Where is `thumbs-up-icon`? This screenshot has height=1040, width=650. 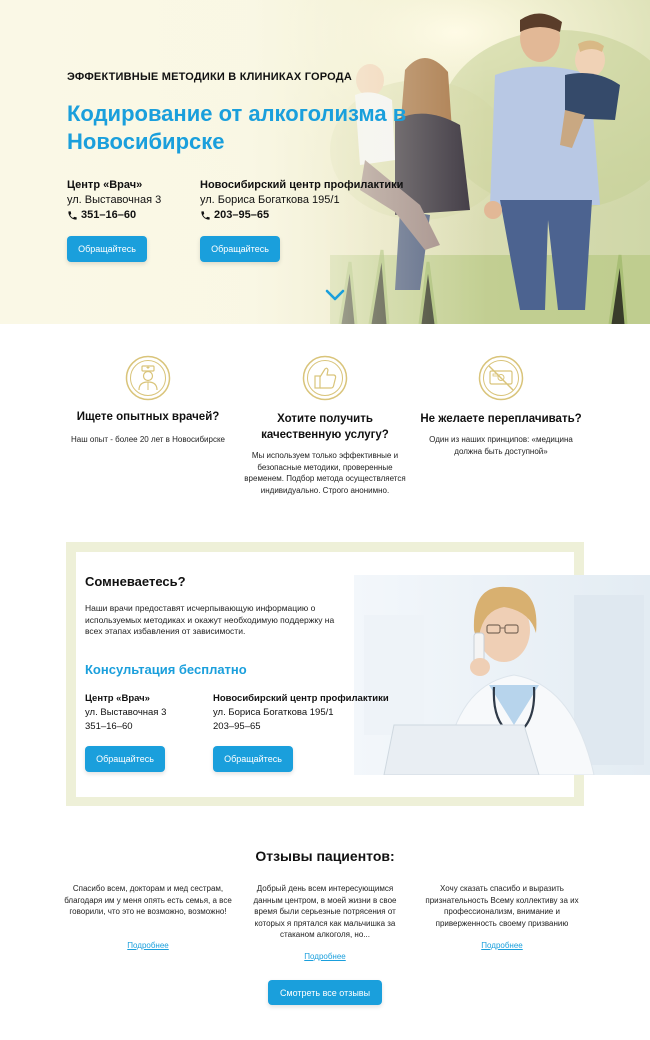
thumbs-up-icon is located at coordinates (325, 378).